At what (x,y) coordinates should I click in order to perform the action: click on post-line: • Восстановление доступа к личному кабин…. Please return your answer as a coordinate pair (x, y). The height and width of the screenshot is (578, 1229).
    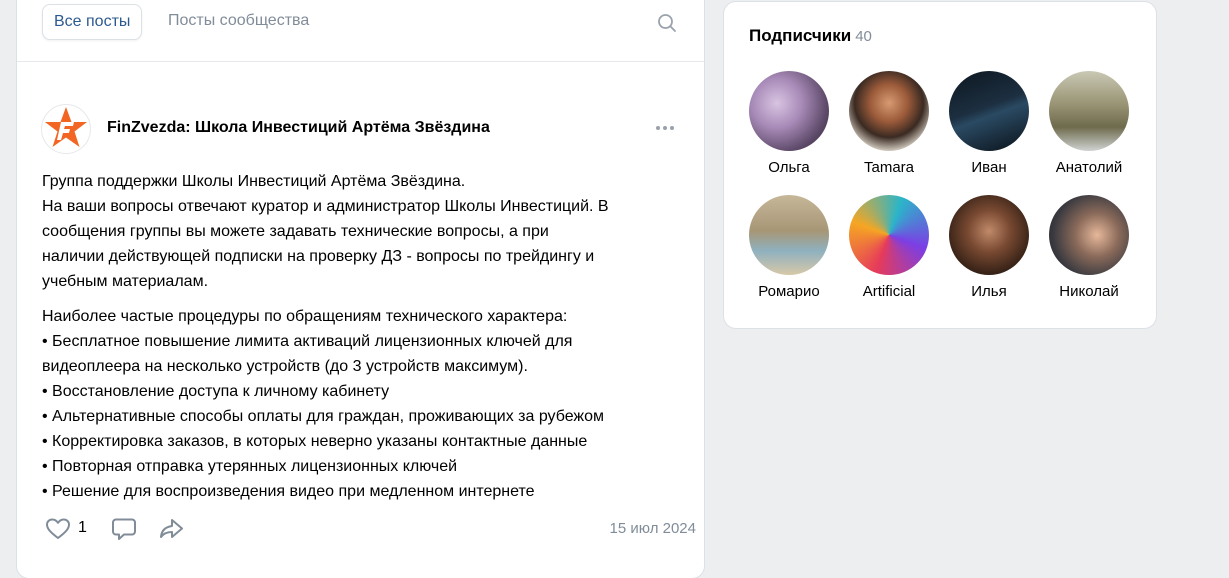
    Looking at the image, I should click on (216, 391).